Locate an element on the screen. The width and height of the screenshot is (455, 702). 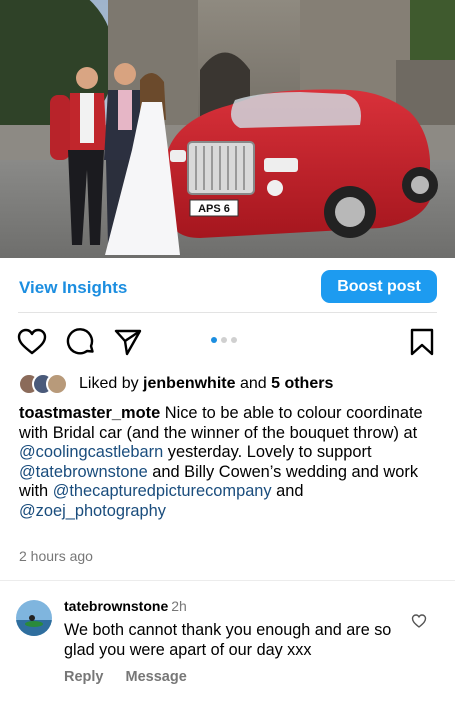
liked-by: Liked by jenbenwhite and 5 others is located at coordinates (175, 384).